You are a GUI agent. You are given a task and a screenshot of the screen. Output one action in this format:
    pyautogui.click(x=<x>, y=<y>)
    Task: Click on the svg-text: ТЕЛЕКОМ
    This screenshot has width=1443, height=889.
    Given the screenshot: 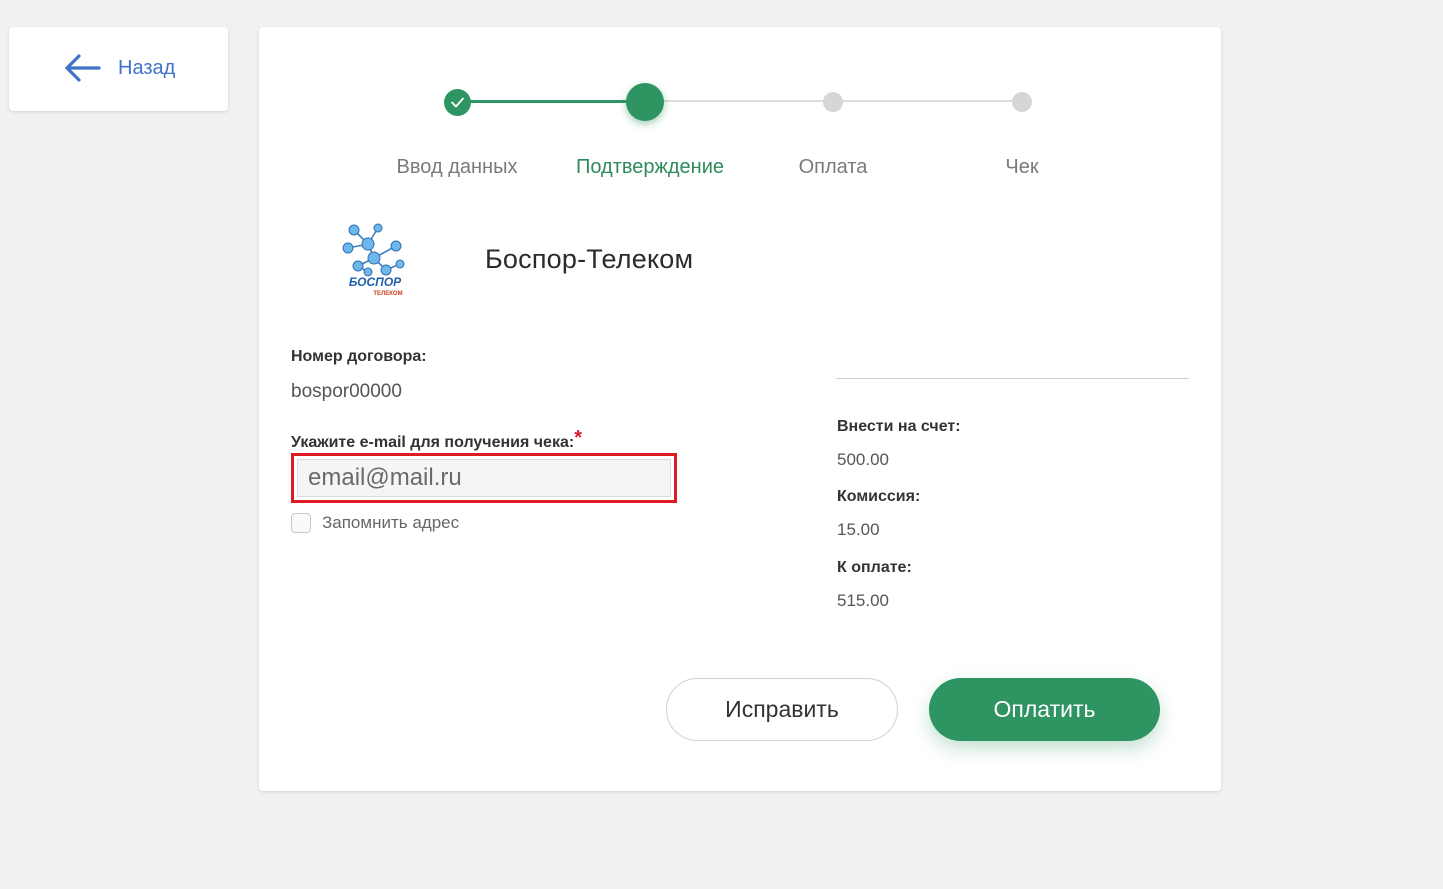 What is the action you would take?
    pyautogui.click(x=387, y=294)
    